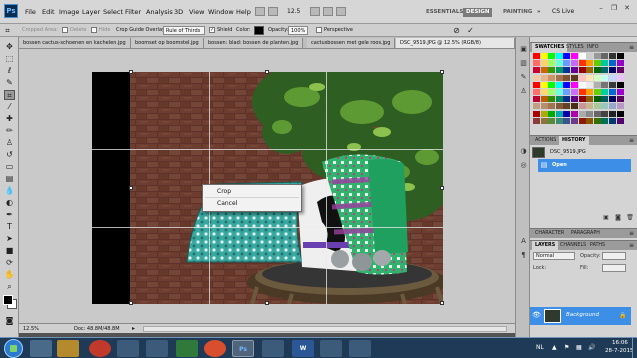 The image size is (637, 358). What do you see at coordinates (597, 245) in the screenshot?
I see `tab-paths: PATHS` at bounding box center [597, 245].